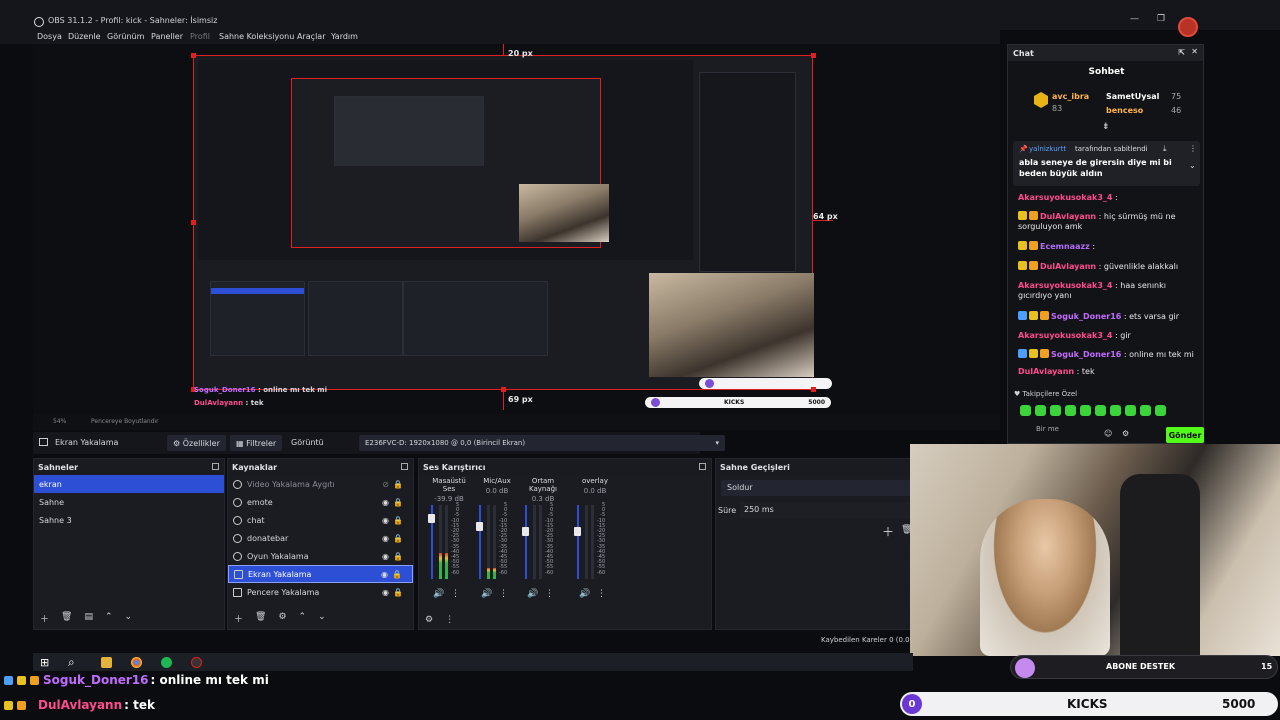 The width and height of the screenshot is (1280, 720). What do you see at coordinates (256, 36) in the screenshot?
I see `menu-scene-collection: Sahne Koleksiyonu` at bounding box center [256, 36].